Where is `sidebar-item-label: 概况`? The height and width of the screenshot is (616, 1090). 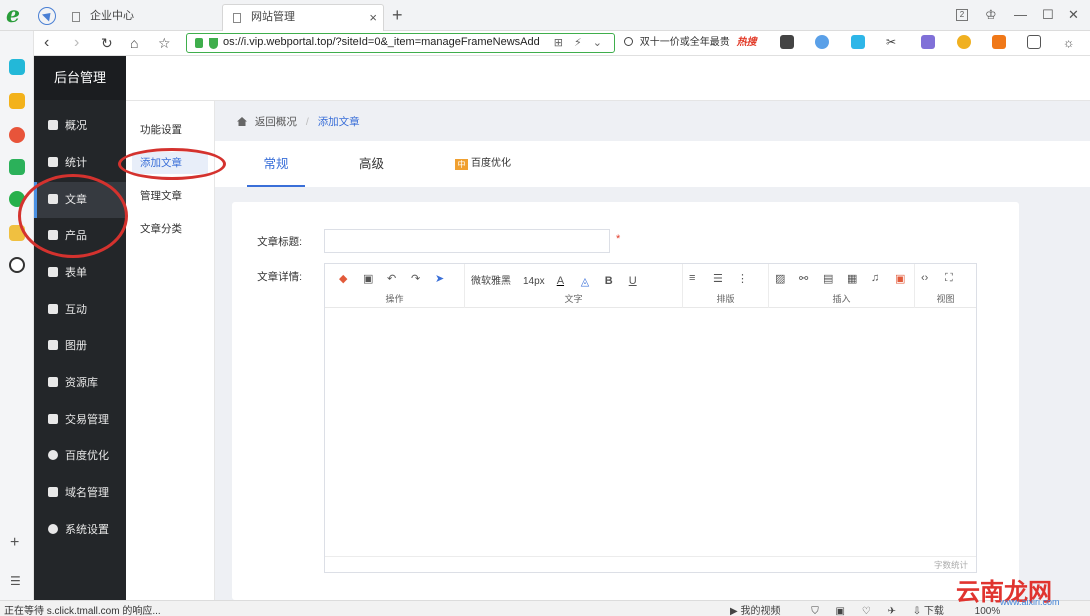 sidebar-item-label: 概况 is located at coordinates (76, 126).